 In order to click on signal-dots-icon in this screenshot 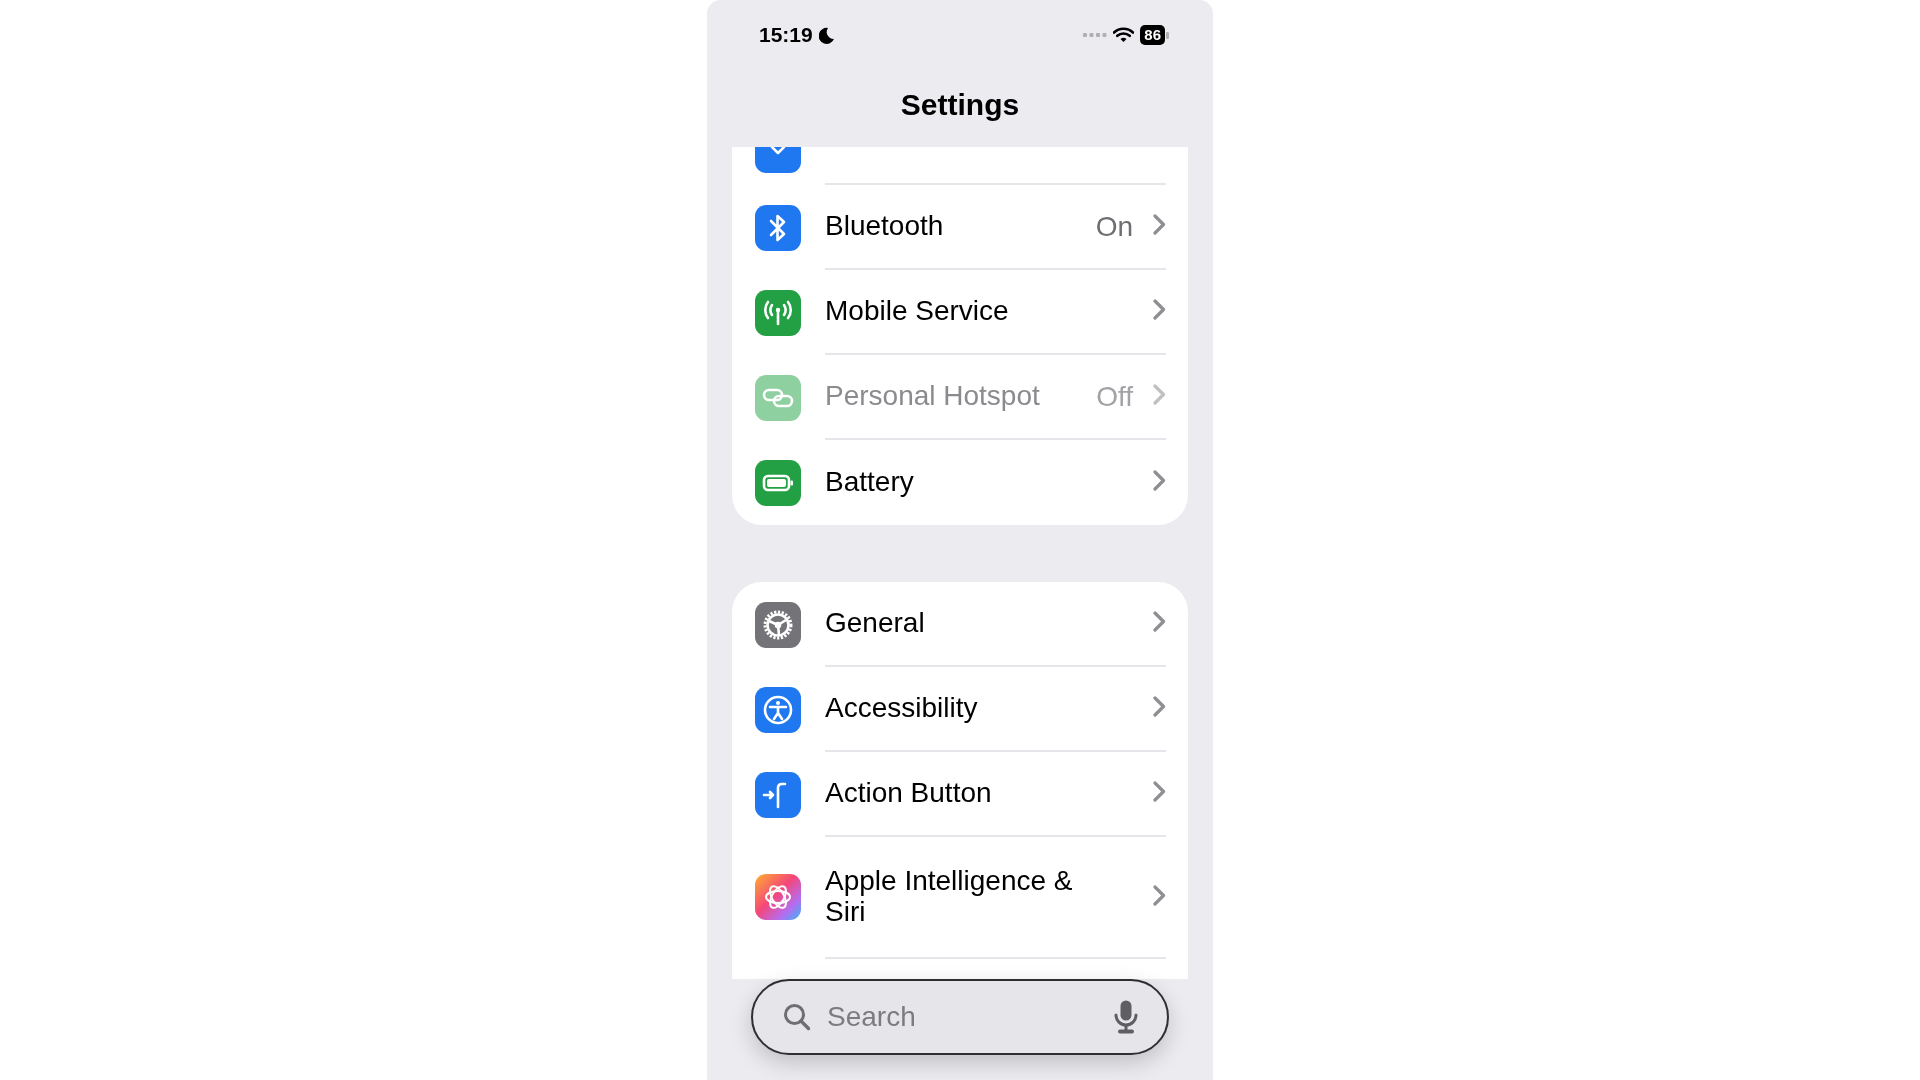, I will do `click(1095, 35)`.